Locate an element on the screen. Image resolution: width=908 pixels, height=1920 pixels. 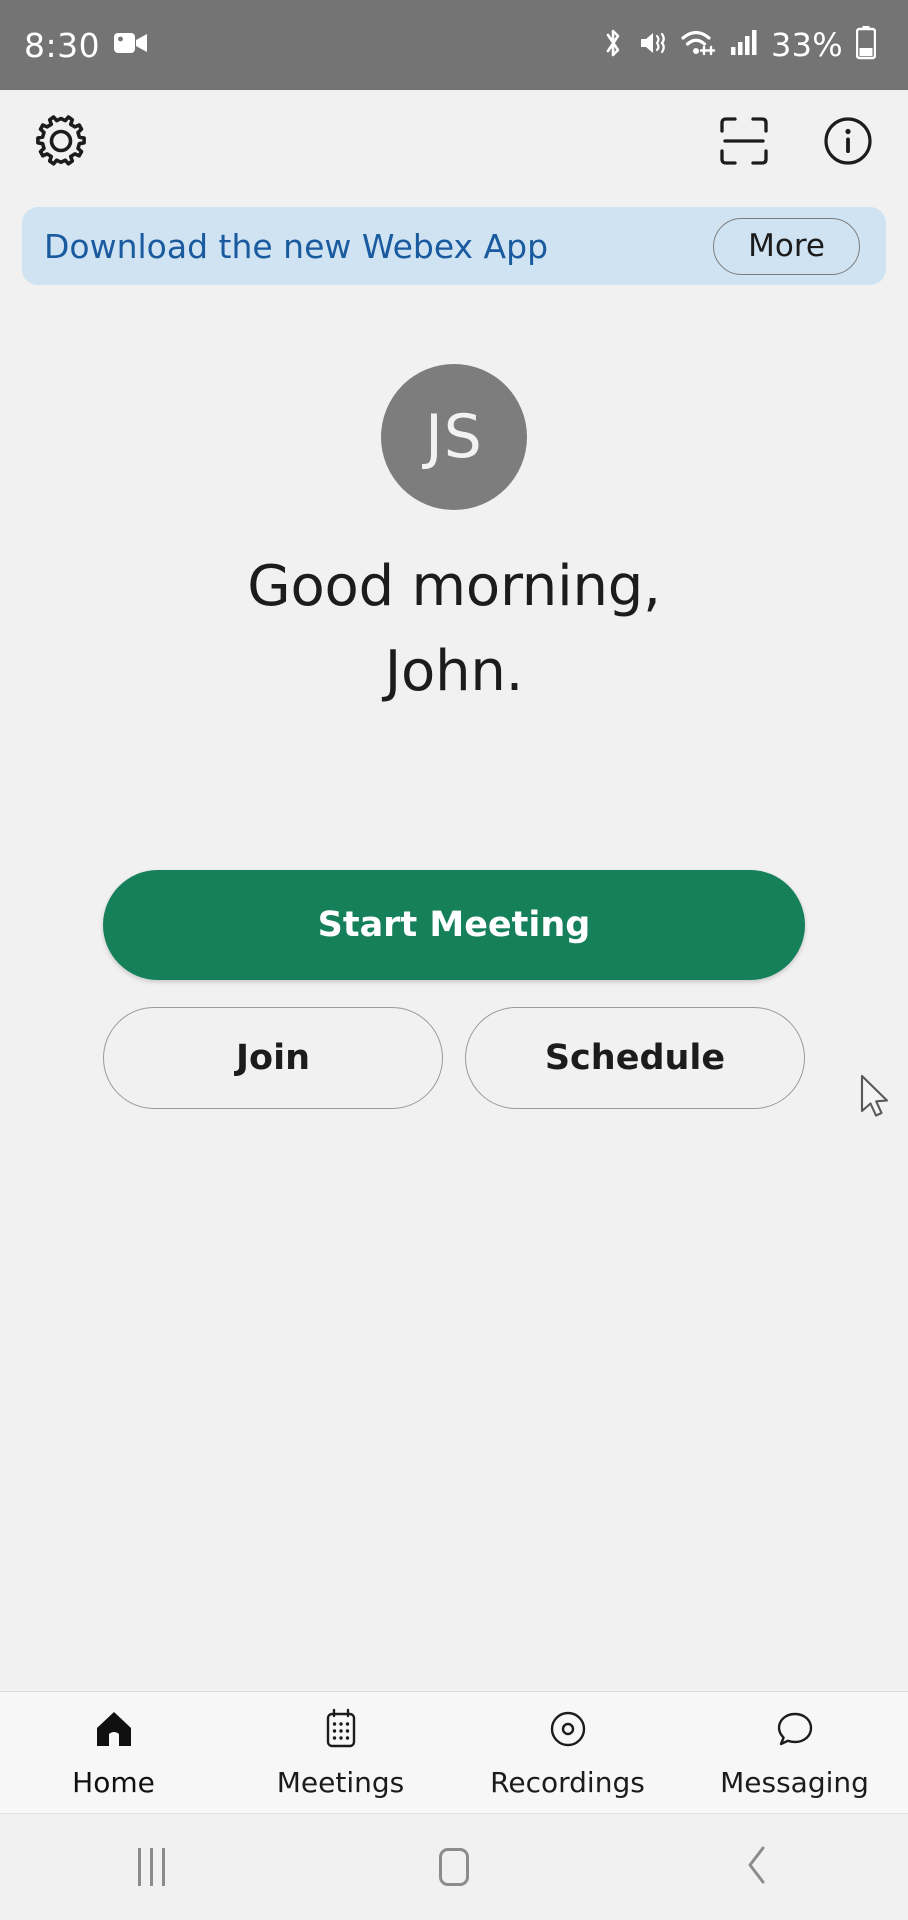
greeting-text: Good morning, John. is located at coordinates (454, 629).